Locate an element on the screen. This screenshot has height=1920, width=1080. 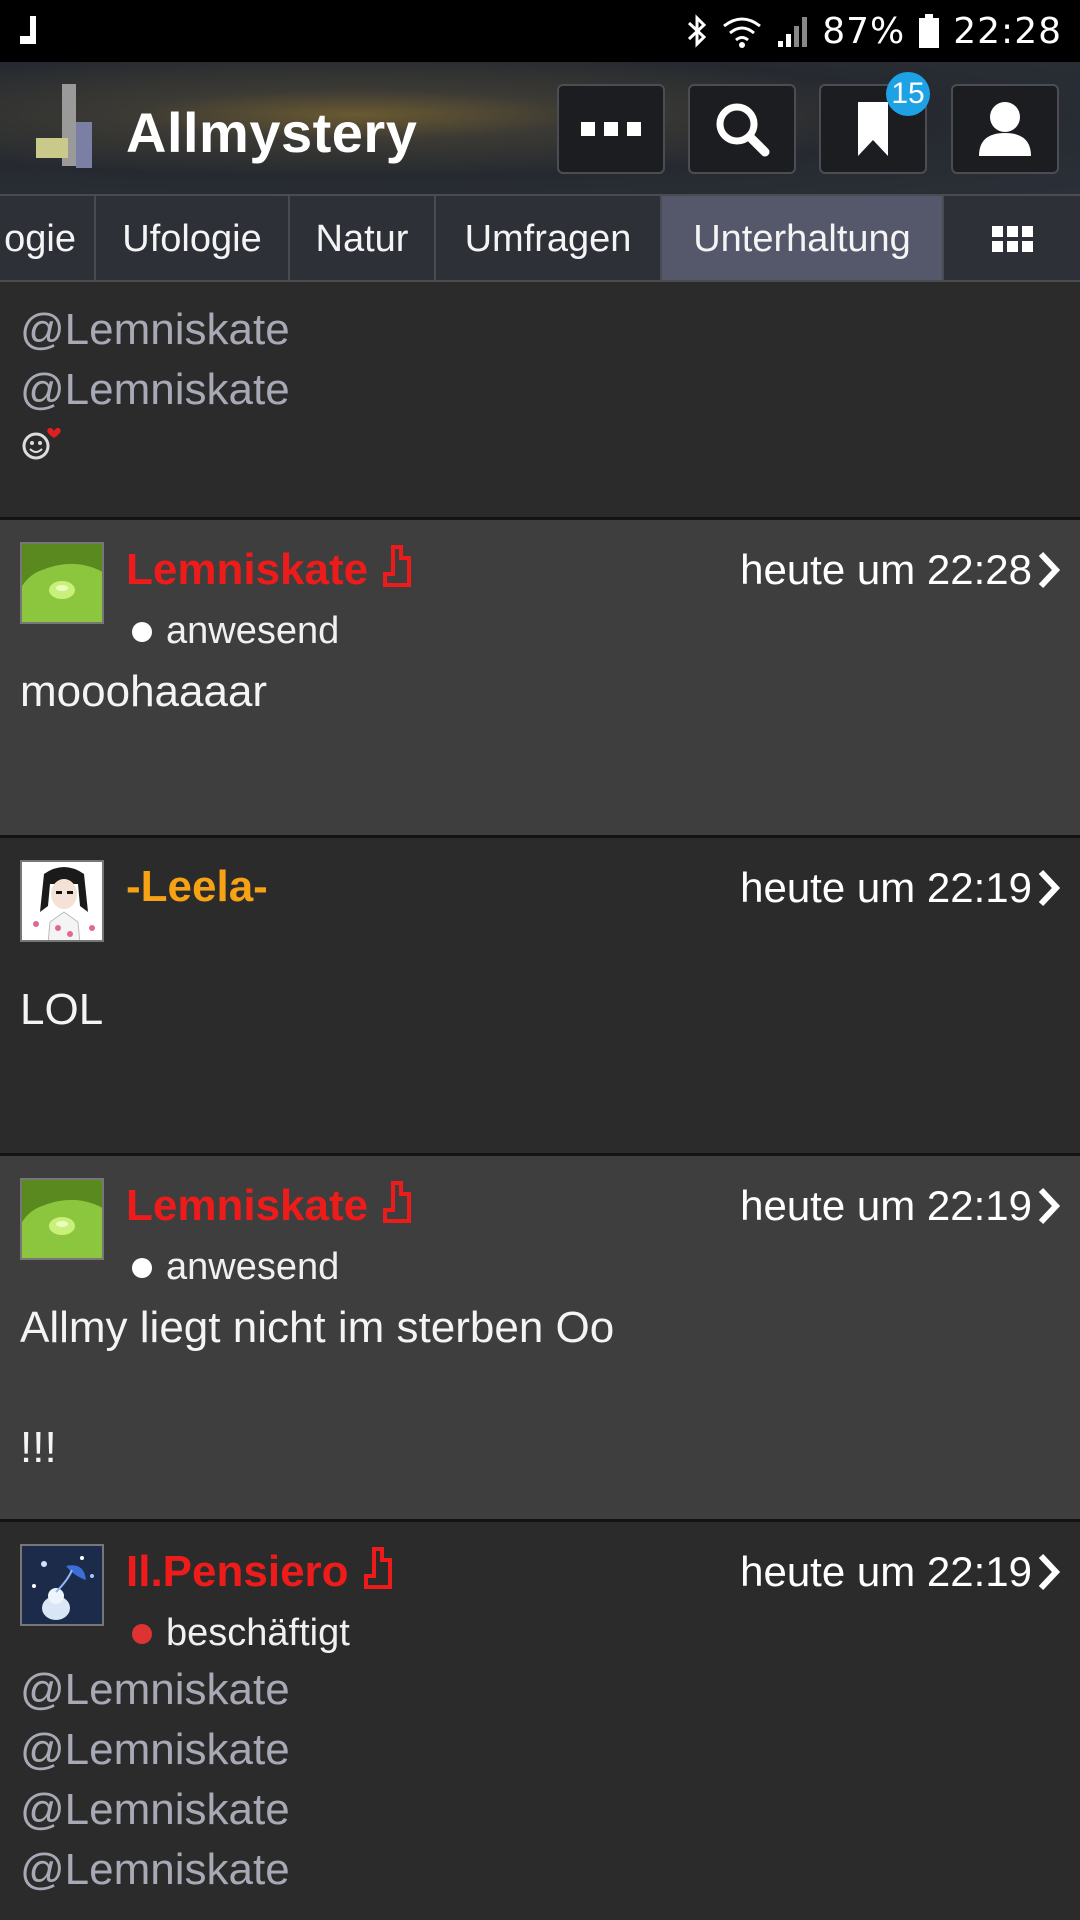
tab-partial: ogie is located at coordinates (48, 238).